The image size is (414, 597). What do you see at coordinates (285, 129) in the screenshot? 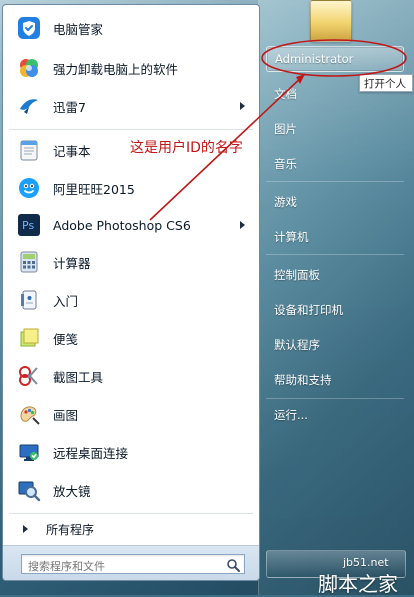
I see `right-item-label: 图片` at bounding box center [285, 129].